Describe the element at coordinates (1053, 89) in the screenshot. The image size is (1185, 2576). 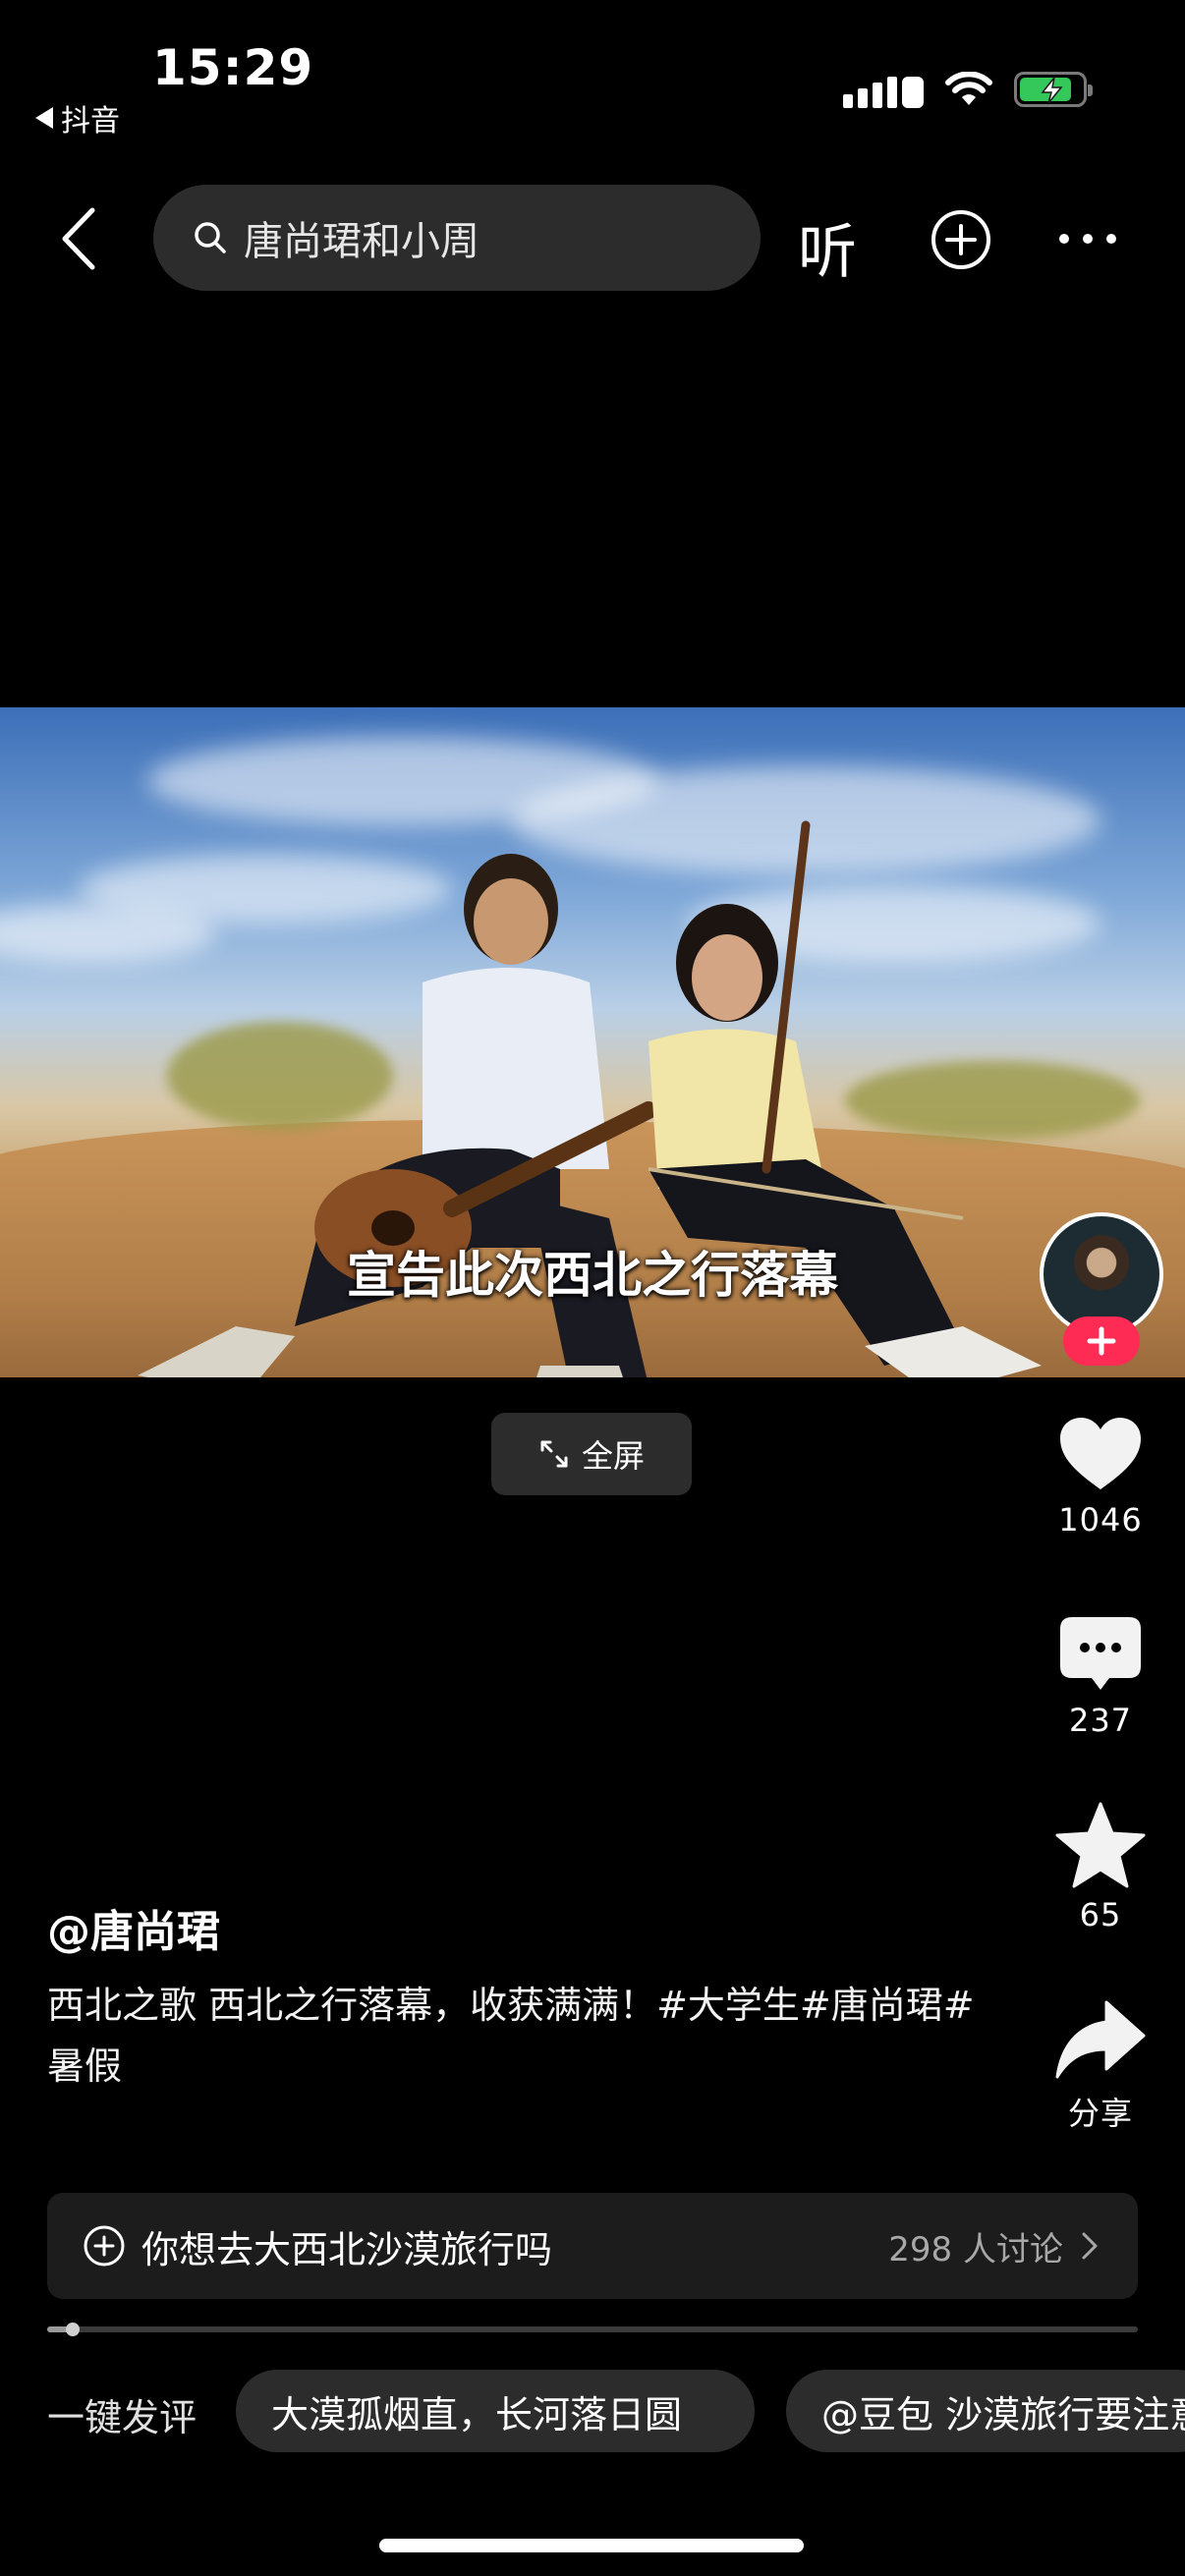
I see `battery-icon` at that location.